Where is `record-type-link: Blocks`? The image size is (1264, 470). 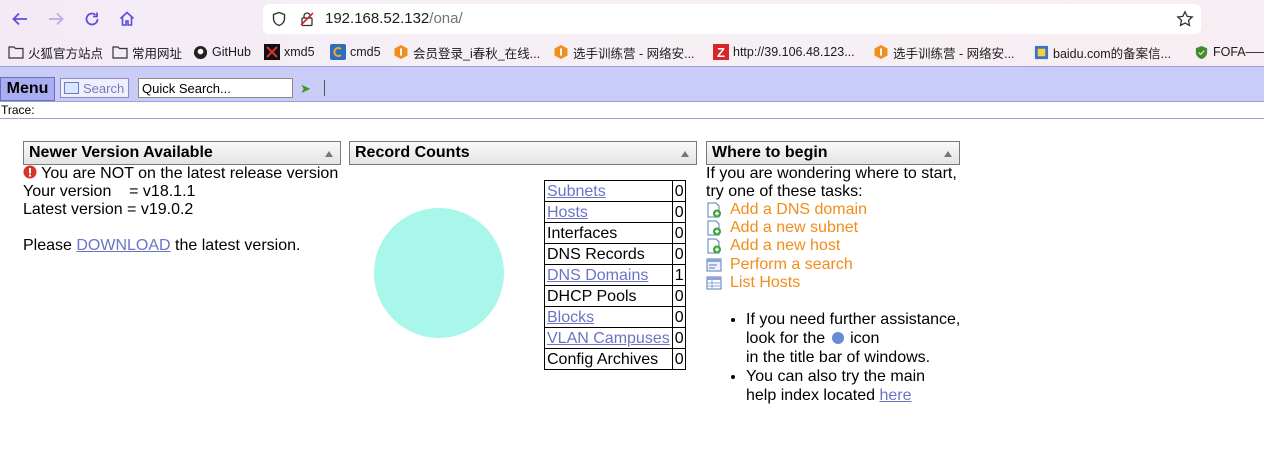 record-type-link: Blocks is located at coordinates (570, 317).